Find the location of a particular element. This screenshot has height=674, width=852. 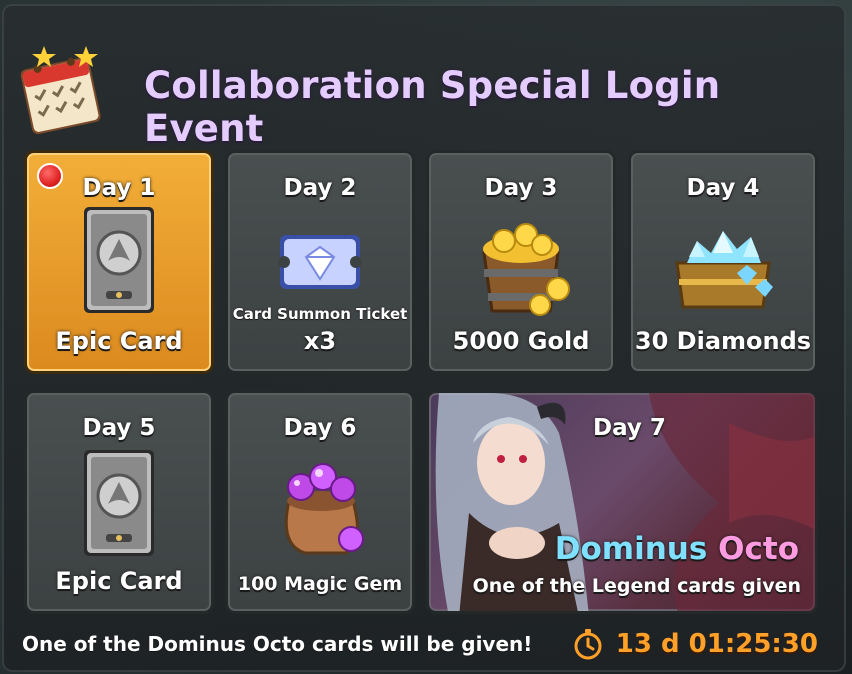

day-card-1: Day 1 Epic Card is located at coordinates (119, 262).